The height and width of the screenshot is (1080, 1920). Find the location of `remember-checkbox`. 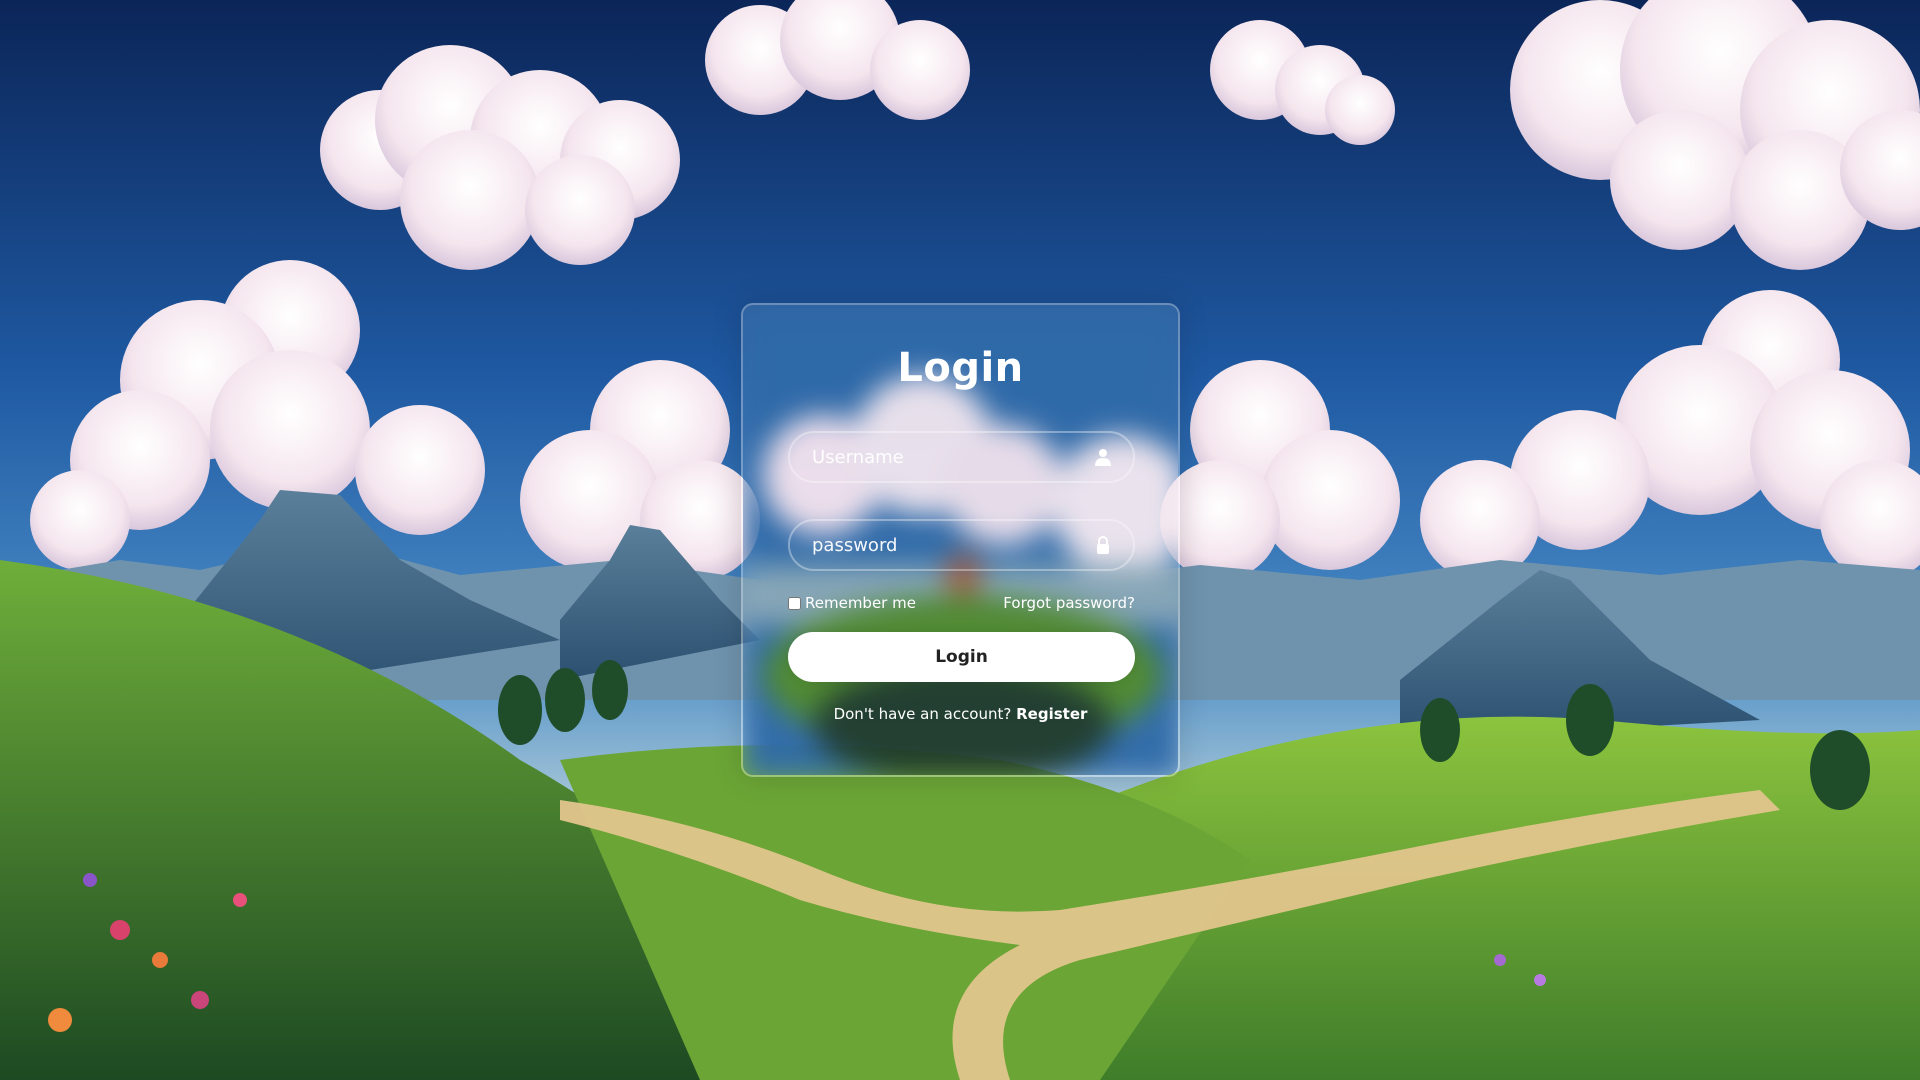

remember-checkbox is located at coordinates (794, 603).